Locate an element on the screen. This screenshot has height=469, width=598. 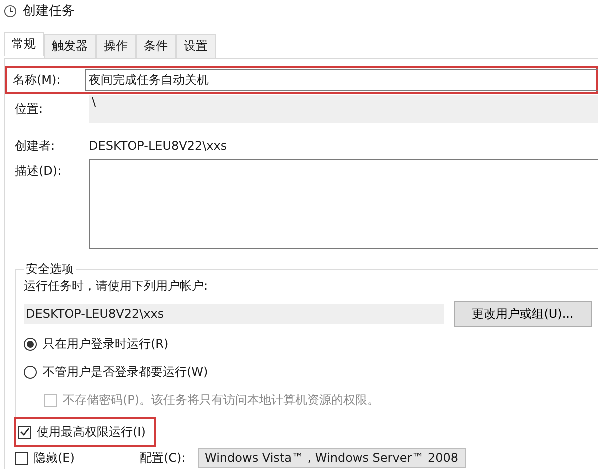
tab: 操作 is located at coordinates (116, 46).